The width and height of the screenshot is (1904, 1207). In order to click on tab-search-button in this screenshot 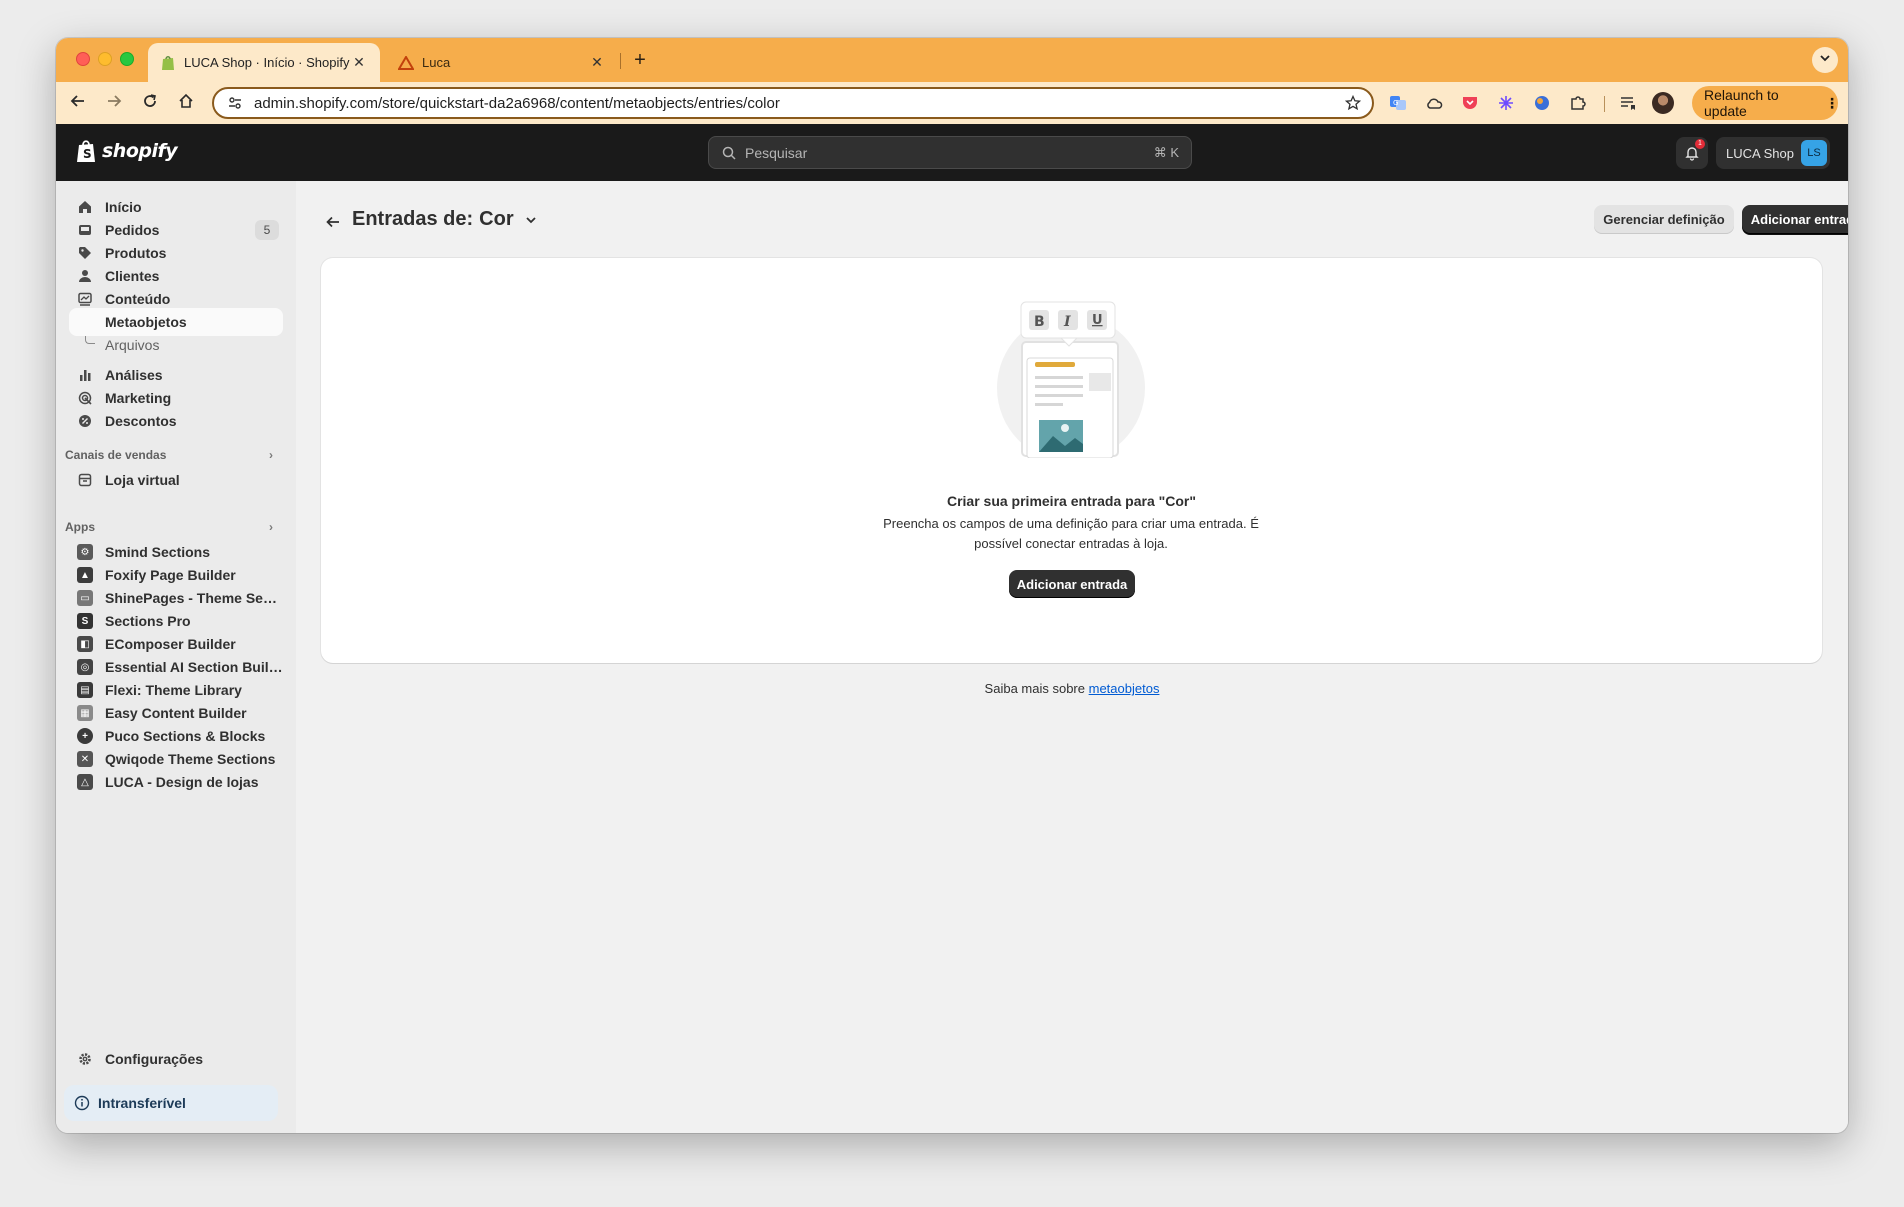, I will do `click(1825, 60)`.